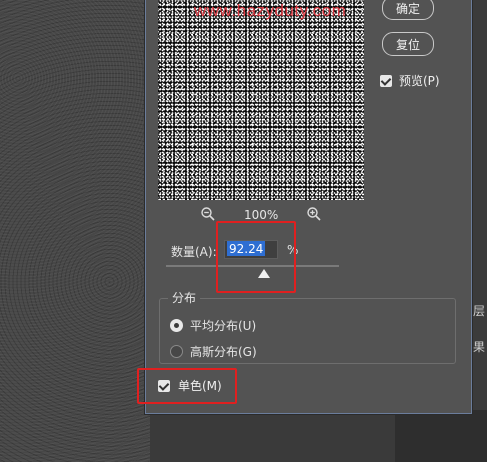 This screenshot has height=462, width=487. Describe the element at coordinates (256, 257) in the screenshot. I see `amount-highlight-box` at that location.